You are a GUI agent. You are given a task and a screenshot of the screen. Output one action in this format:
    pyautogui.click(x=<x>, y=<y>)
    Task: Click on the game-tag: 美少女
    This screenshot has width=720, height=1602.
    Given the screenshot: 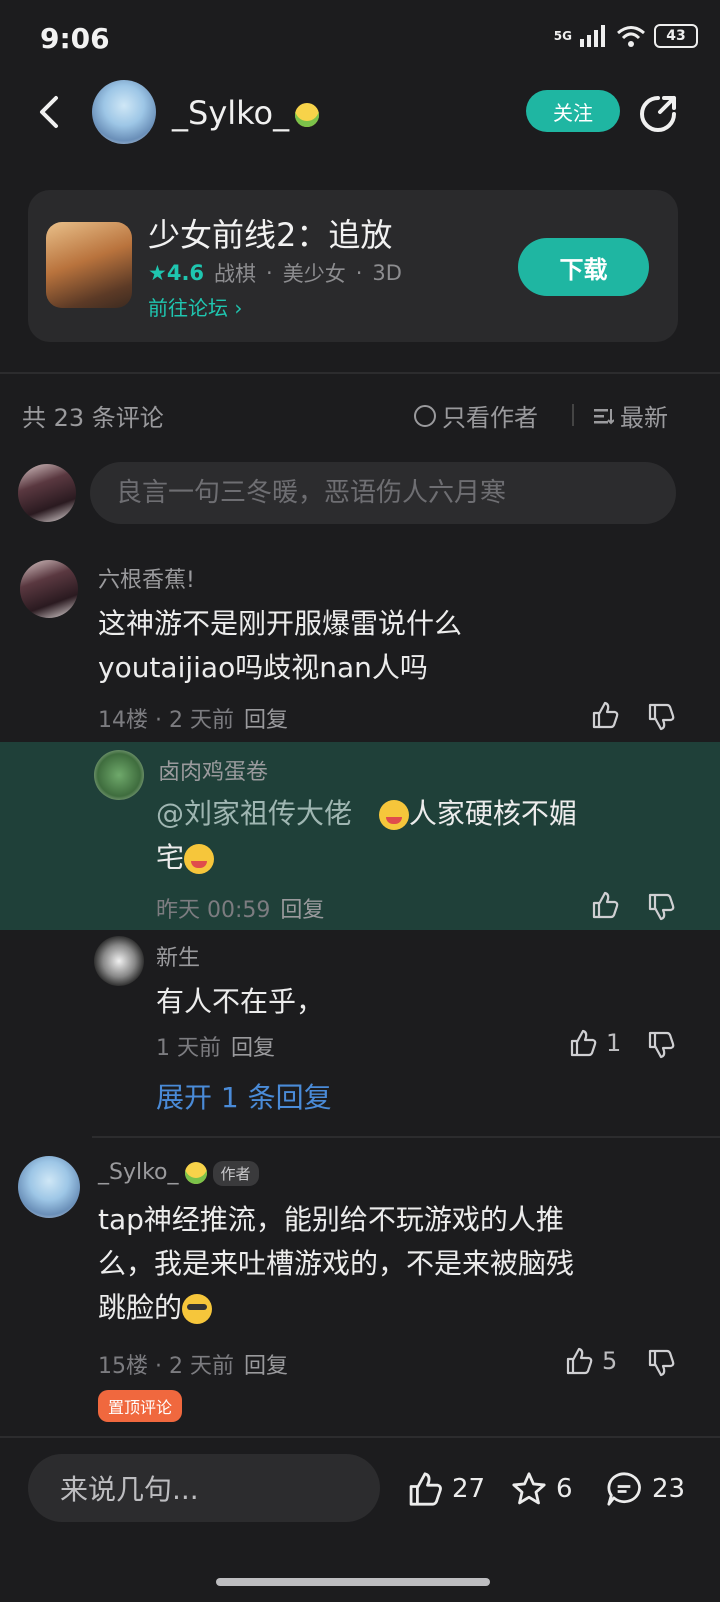 What is the action you would take?
    pyautogui.click(x=314, y=274)
    